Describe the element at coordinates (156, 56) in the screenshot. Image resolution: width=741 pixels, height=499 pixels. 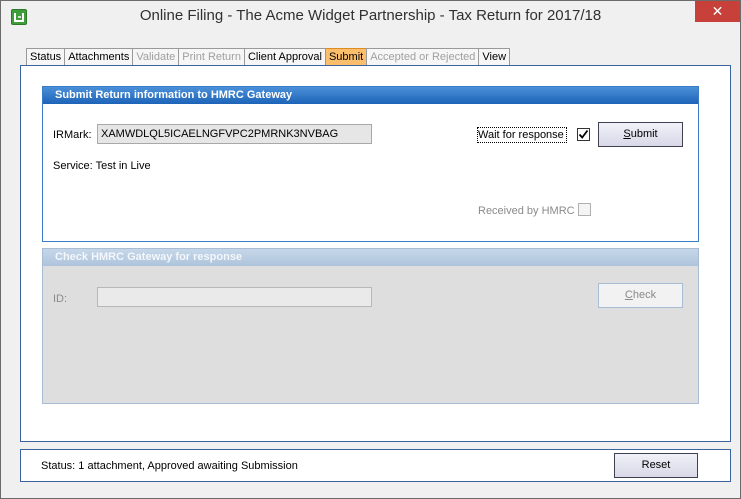
I see `tab-validate: Validate` at that location.